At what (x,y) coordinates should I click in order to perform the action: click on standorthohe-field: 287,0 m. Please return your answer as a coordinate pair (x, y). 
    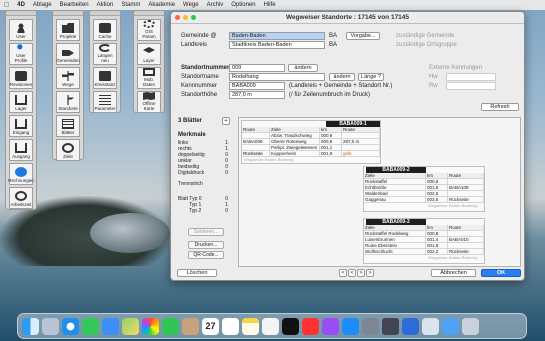
    Looking at the image, I should click on (257, 95).